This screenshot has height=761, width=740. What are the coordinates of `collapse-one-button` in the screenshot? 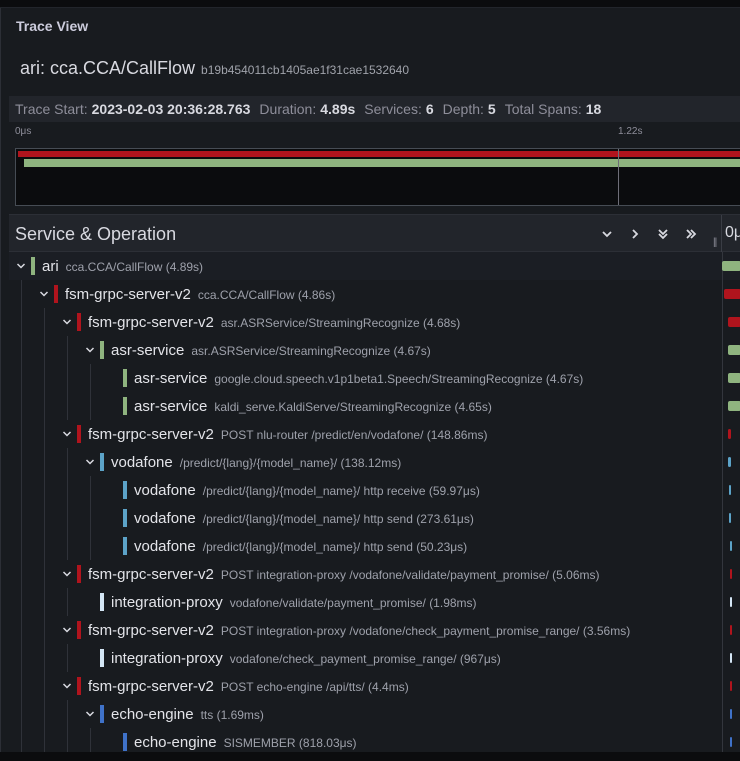 It's located at (607, 234).